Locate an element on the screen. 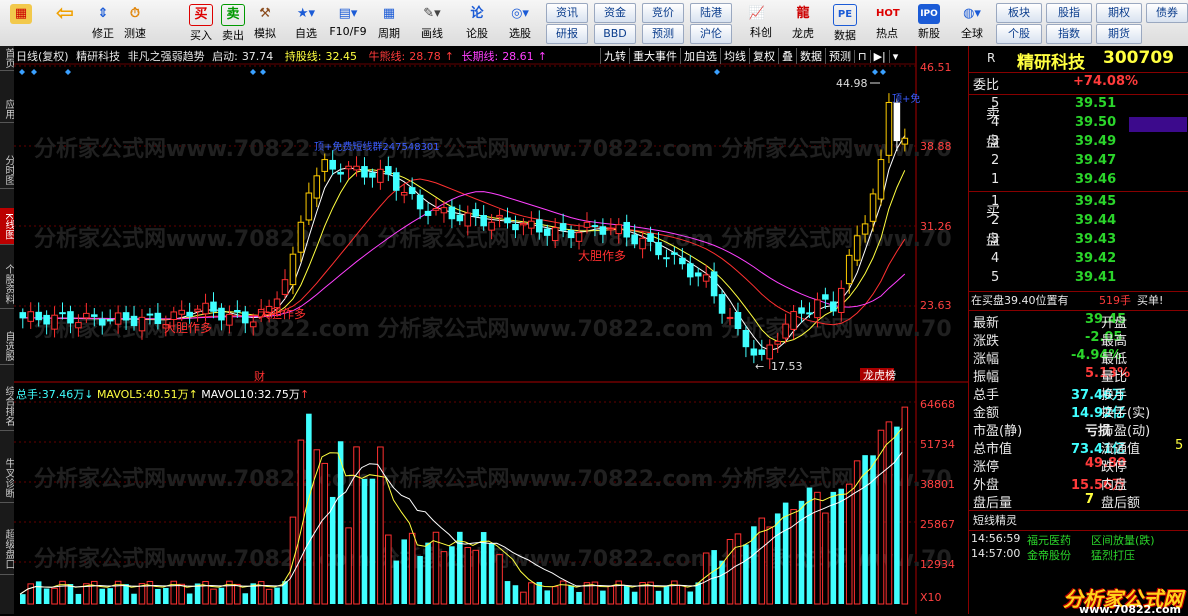 The width and height of the screenshot is (1188, 616). data-button: PE 数据 is located at coordinates (845, 23).